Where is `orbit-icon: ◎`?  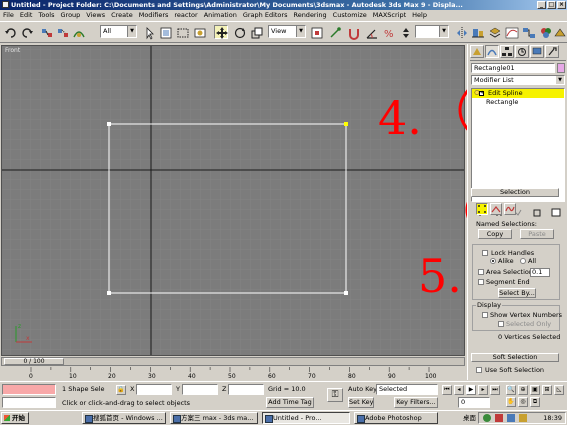
orbit-icon: ◎ is located at coordinates (523, 402).